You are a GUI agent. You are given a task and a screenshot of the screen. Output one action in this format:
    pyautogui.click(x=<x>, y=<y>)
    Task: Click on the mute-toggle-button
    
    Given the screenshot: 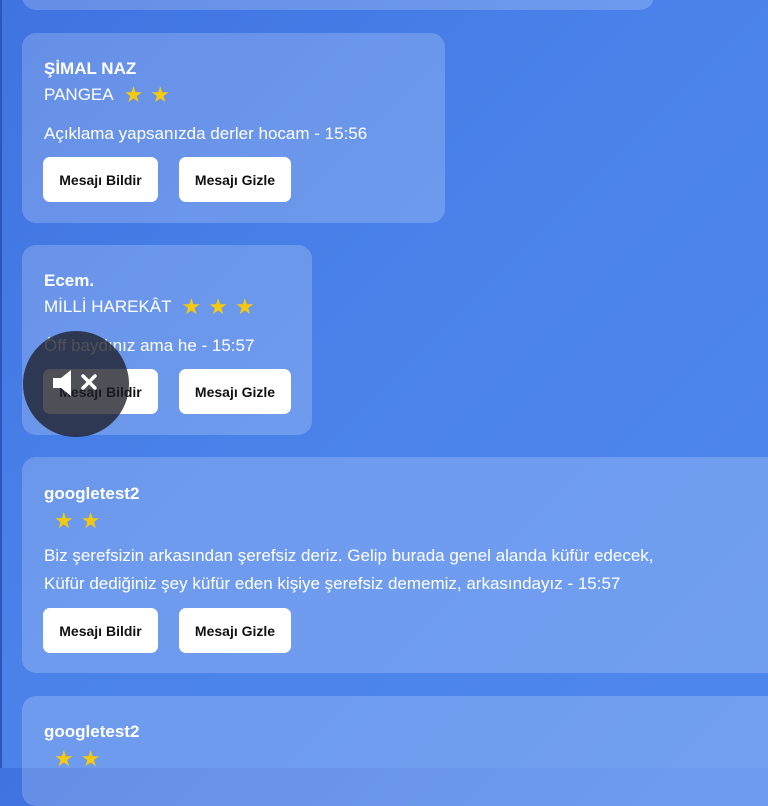 What is the action you would take?
    pyautogui.click(x=76, y=384)
    